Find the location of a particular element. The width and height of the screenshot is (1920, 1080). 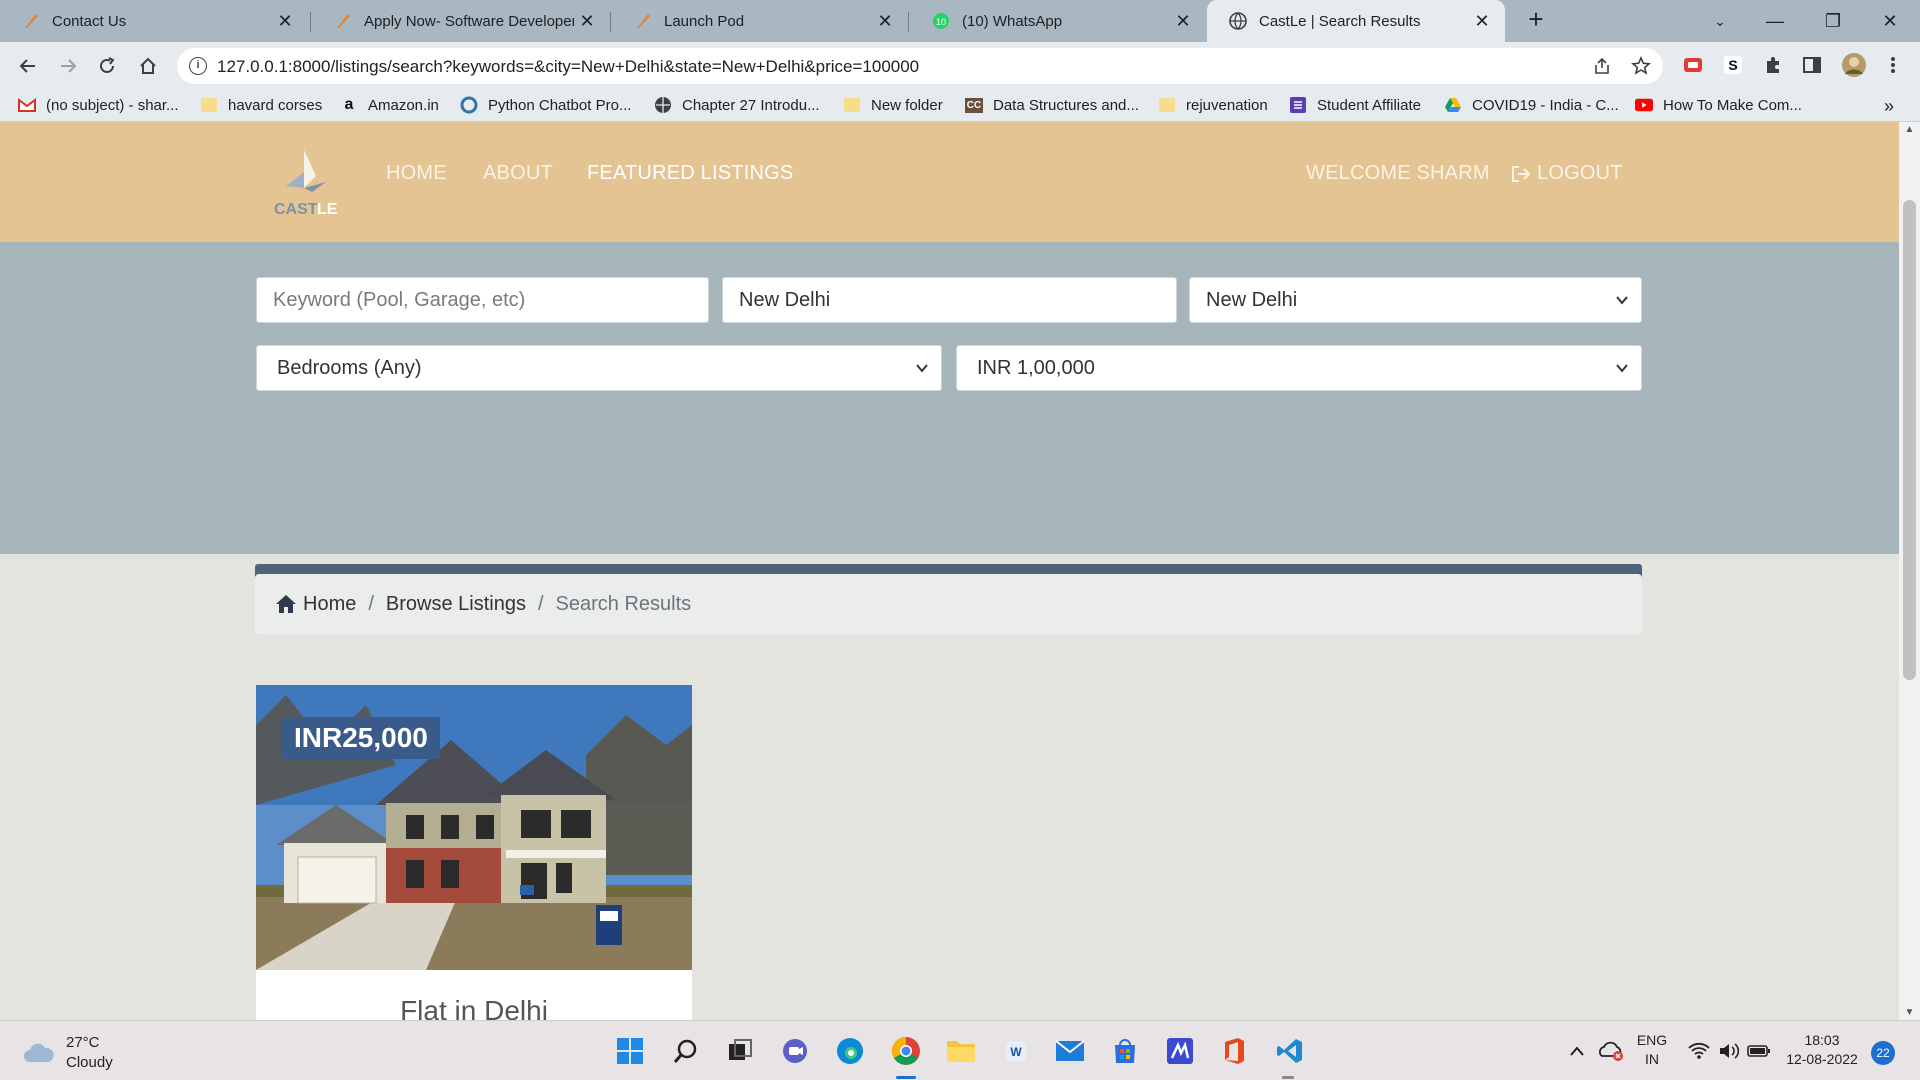

teams-chat-icon is located at coordinates (795, 1051).